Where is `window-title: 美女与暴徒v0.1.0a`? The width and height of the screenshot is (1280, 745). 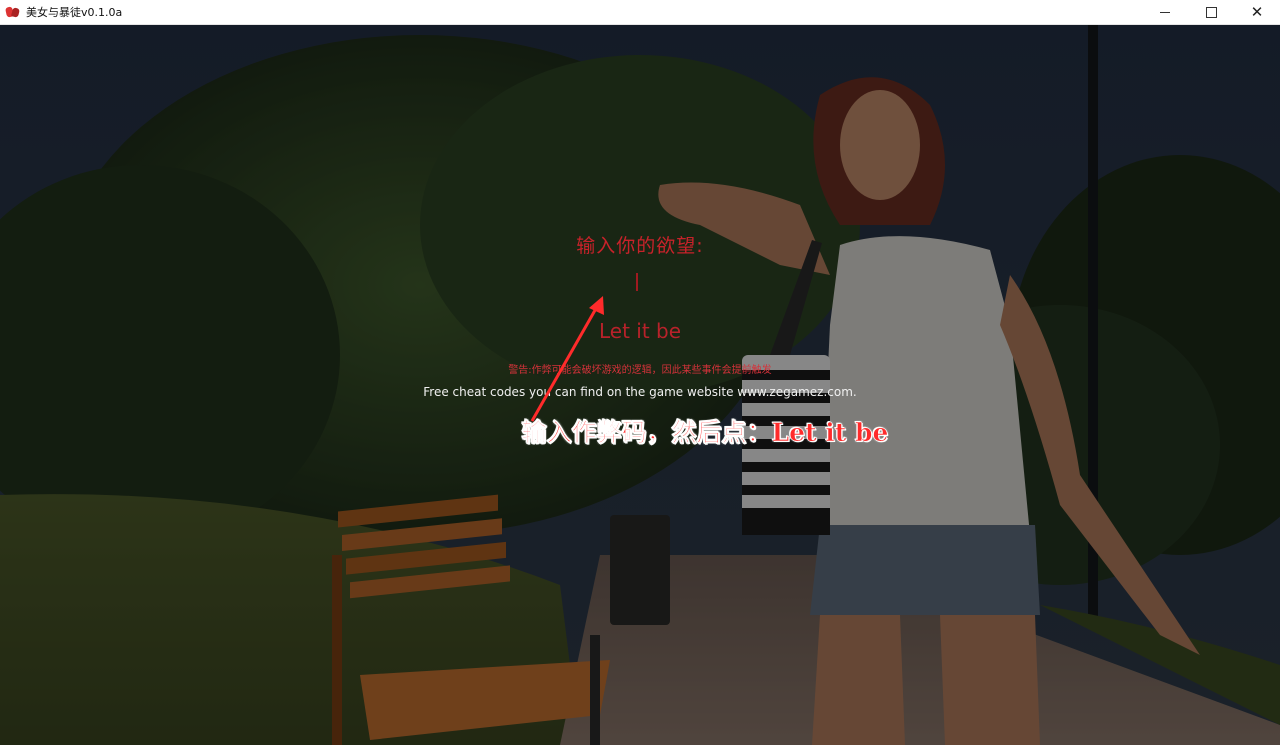 window-title: 美女与暴徒v0.1.0a is located at coordinates (74, 12).